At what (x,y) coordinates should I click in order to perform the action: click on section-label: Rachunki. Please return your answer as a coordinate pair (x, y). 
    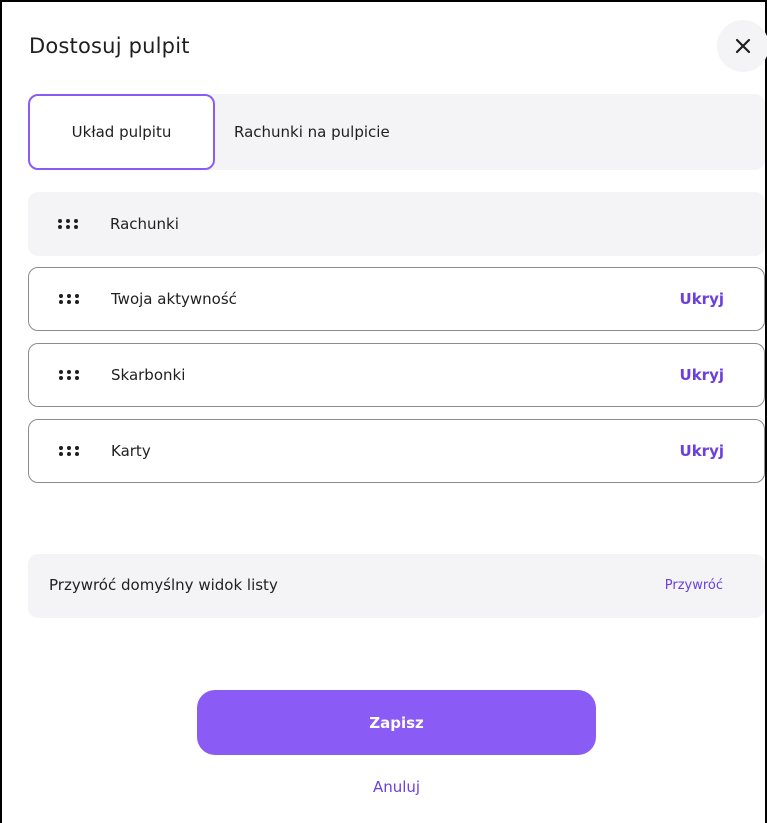
    Looking at the image, I should click on (144, 224).